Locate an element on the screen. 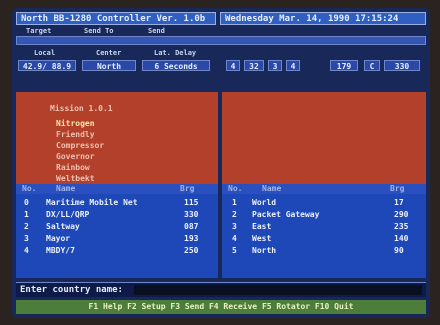  status-cell-3: 3 is located at coordinates (275, 65).